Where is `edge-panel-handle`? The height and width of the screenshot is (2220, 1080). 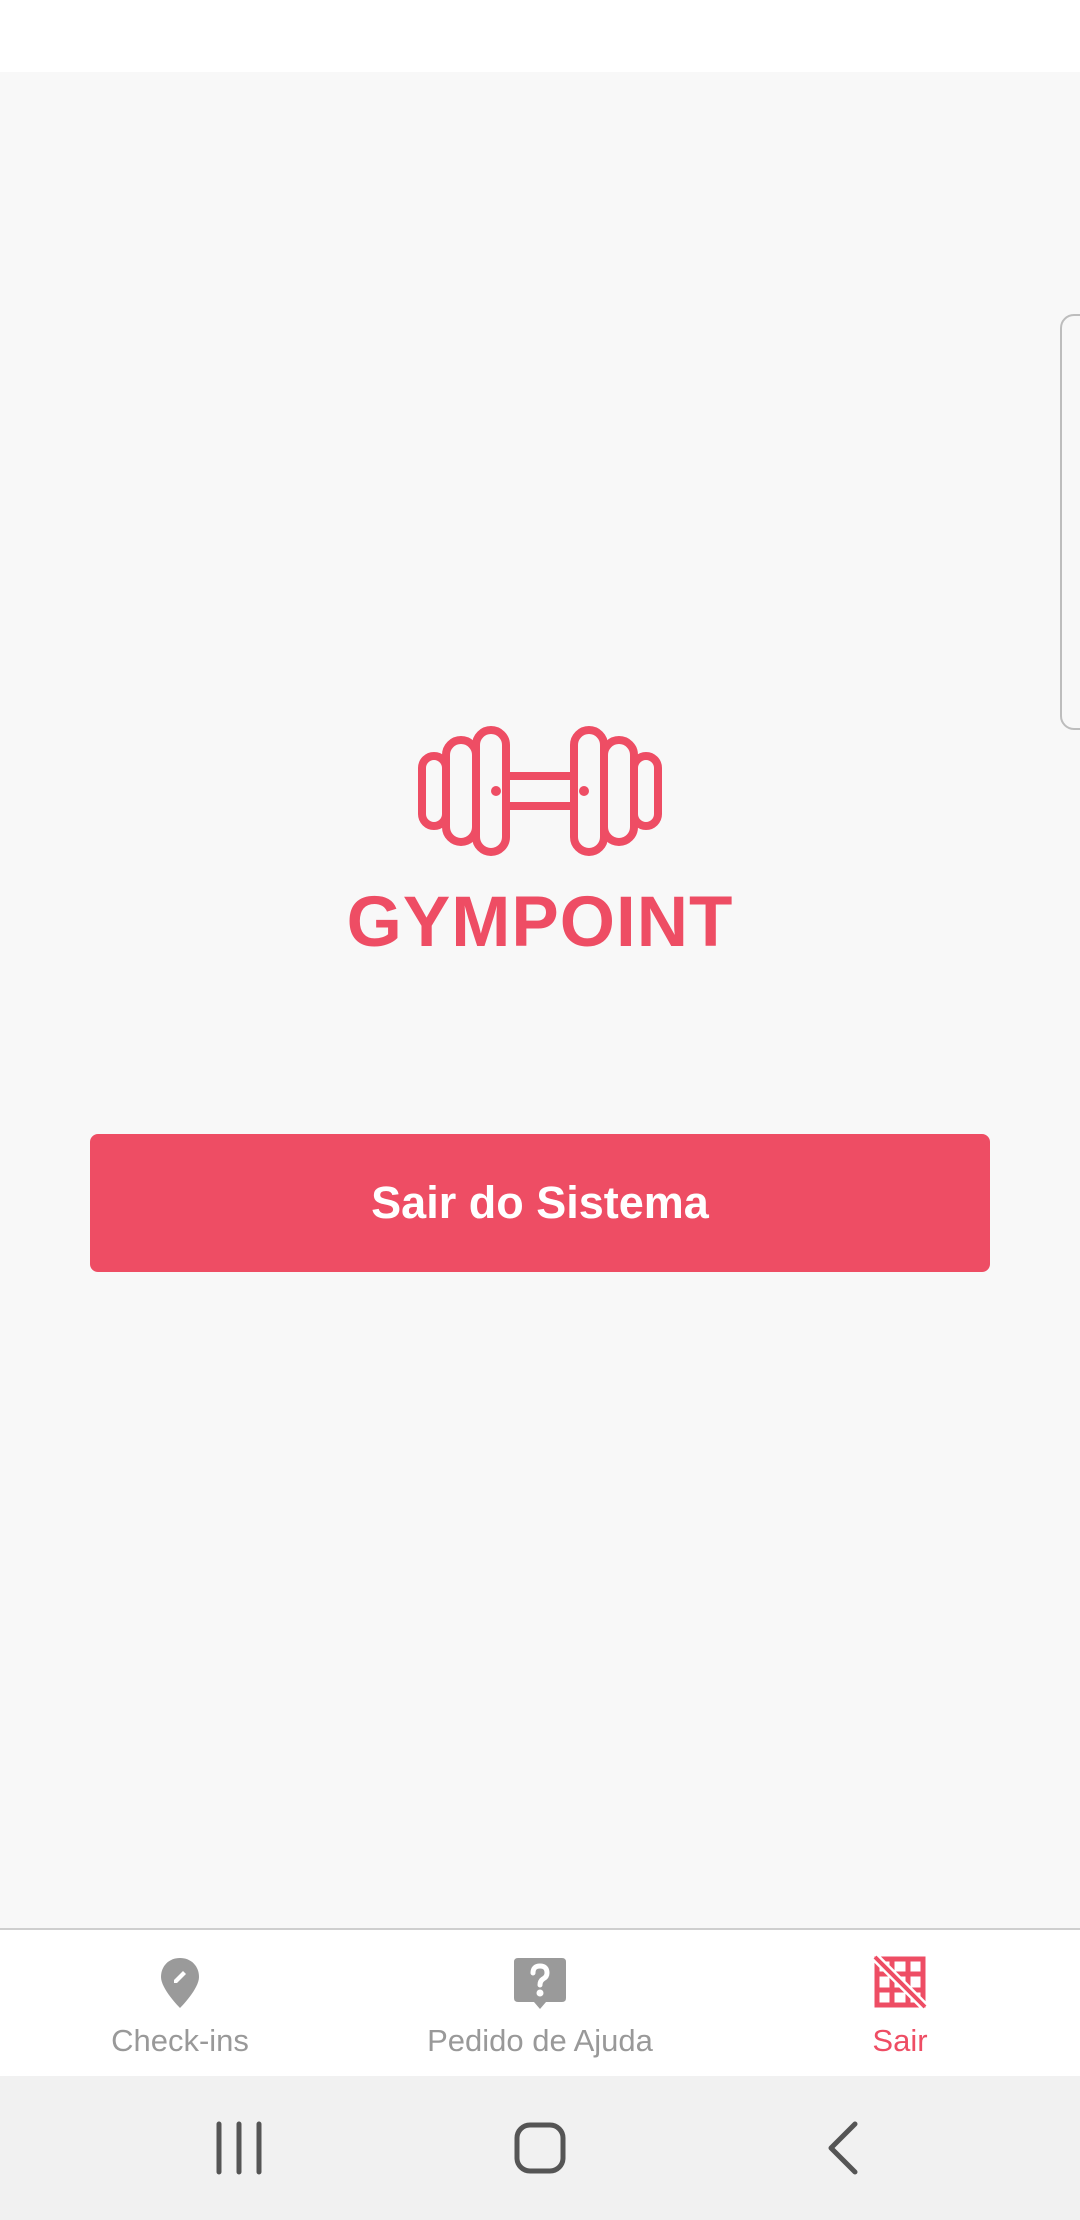 edge-panel-handle is located at coordinates (1070, 522).